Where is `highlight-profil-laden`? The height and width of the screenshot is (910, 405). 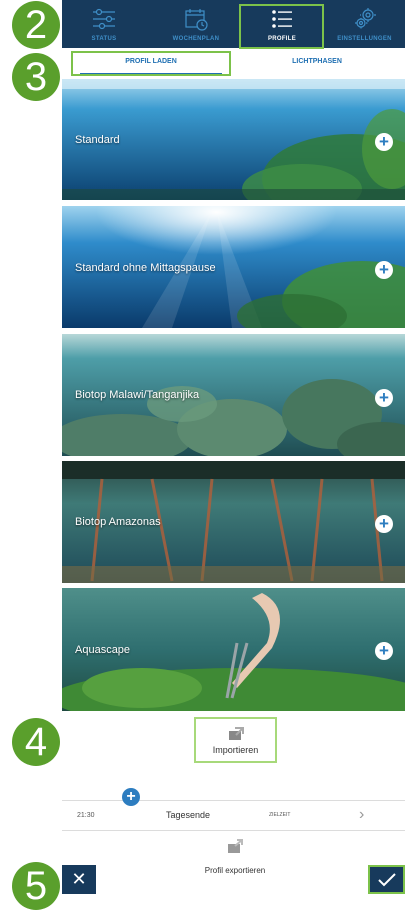
highlight-profil-laden is located at coordinates (151, 63).